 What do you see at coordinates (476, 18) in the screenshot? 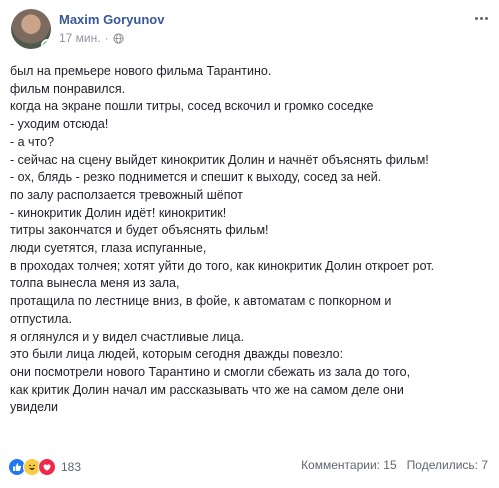
I see `more-icon` at bounding box center [476, 18].